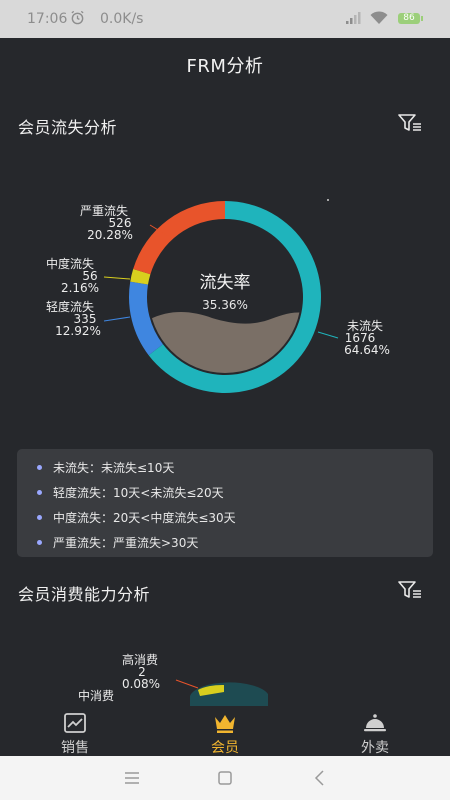 The width and height of the screenshot is (450, 800). What do you see at coordinates (225, 283) in the screenshot?
I see `center-label: 流失率` at bounding box center [225, 283].